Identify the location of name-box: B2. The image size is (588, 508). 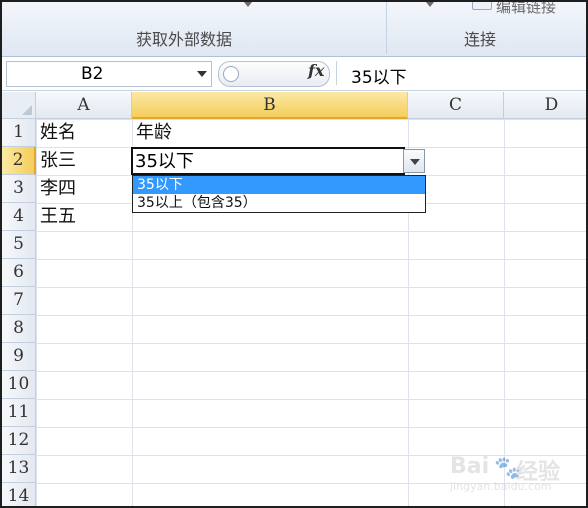
(109, 74).